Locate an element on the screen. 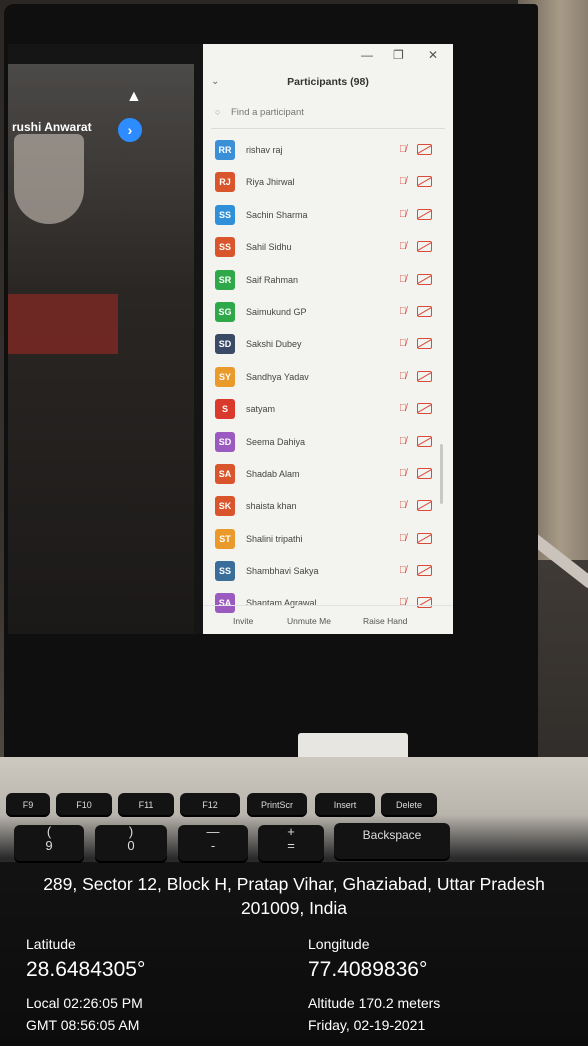 The height and width of the screenshot is (1046, 588). participant-name: satyam is located at coordinates (261, 409).